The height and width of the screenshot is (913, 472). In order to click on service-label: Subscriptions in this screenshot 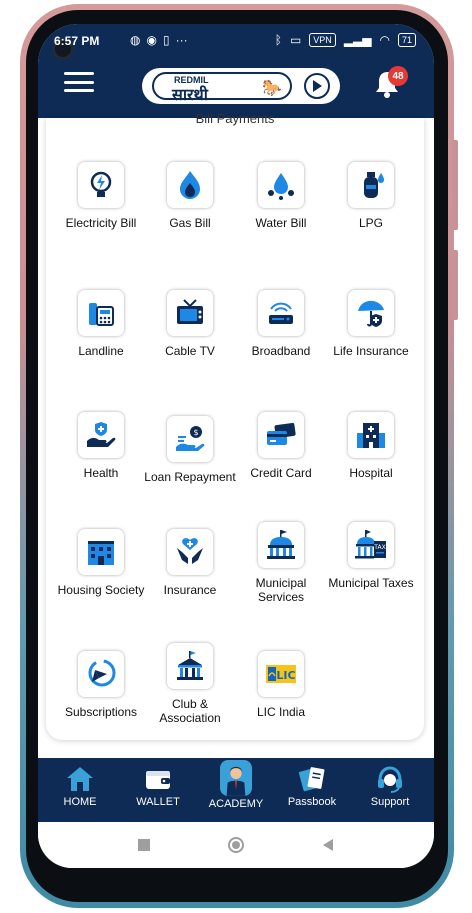, I will do `click(101, 712)`.